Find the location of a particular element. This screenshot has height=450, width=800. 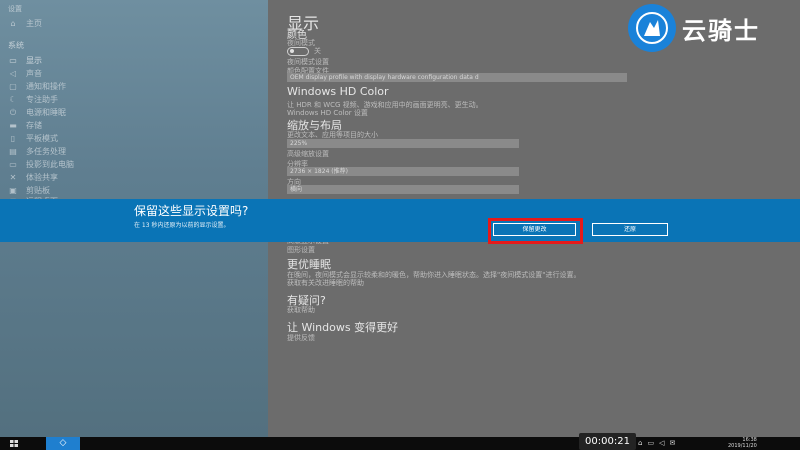

hd-color-header: Windows HD Color is located at coordinates (338, 91).